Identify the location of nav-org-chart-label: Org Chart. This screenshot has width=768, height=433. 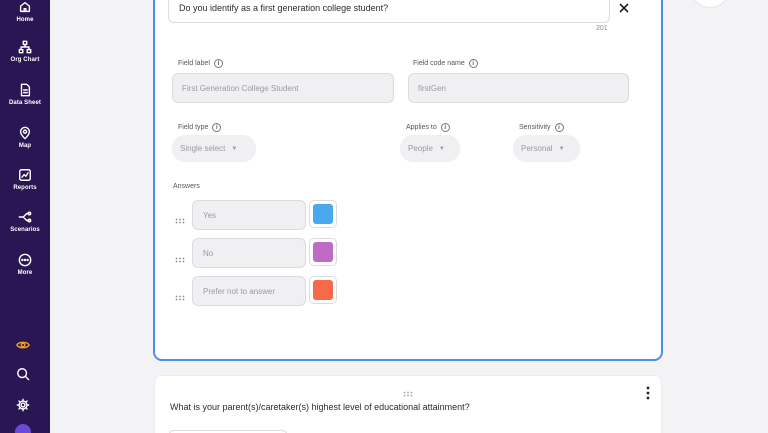
(25, 60).